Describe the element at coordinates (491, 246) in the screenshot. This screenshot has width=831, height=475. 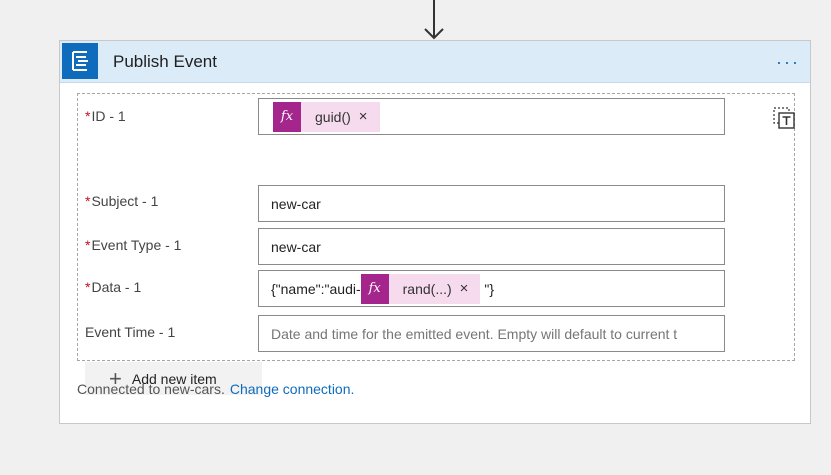
I see `event-type-field: new-car` at that location.